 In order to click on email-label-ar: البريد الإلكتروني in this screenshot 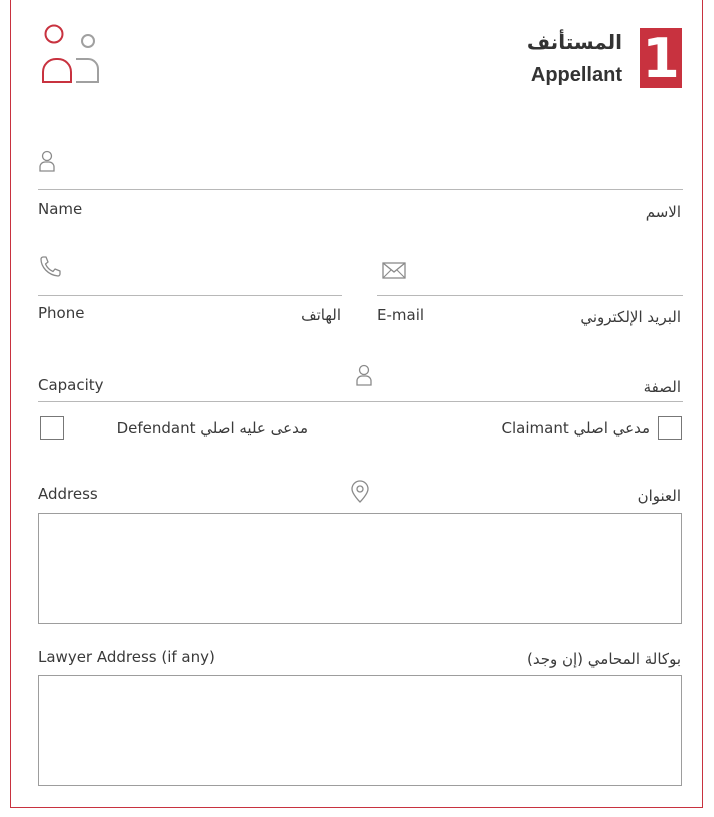, I will do `click(630, 317)`.